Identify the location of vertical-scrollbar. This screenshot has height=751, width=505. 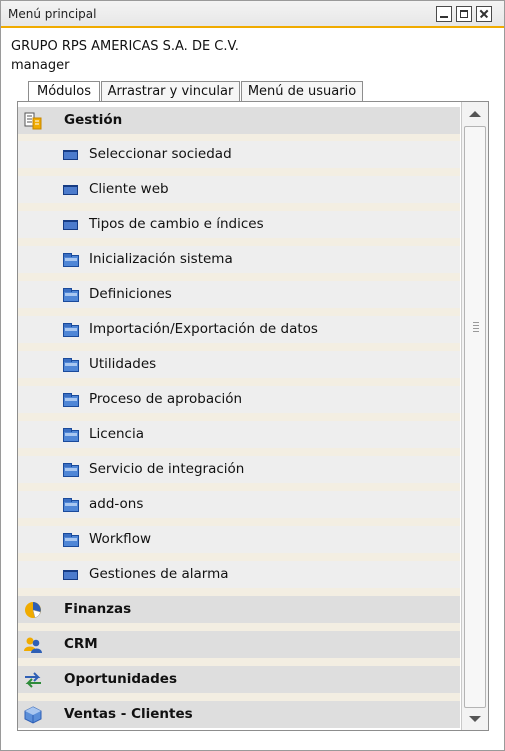
(474, 416).